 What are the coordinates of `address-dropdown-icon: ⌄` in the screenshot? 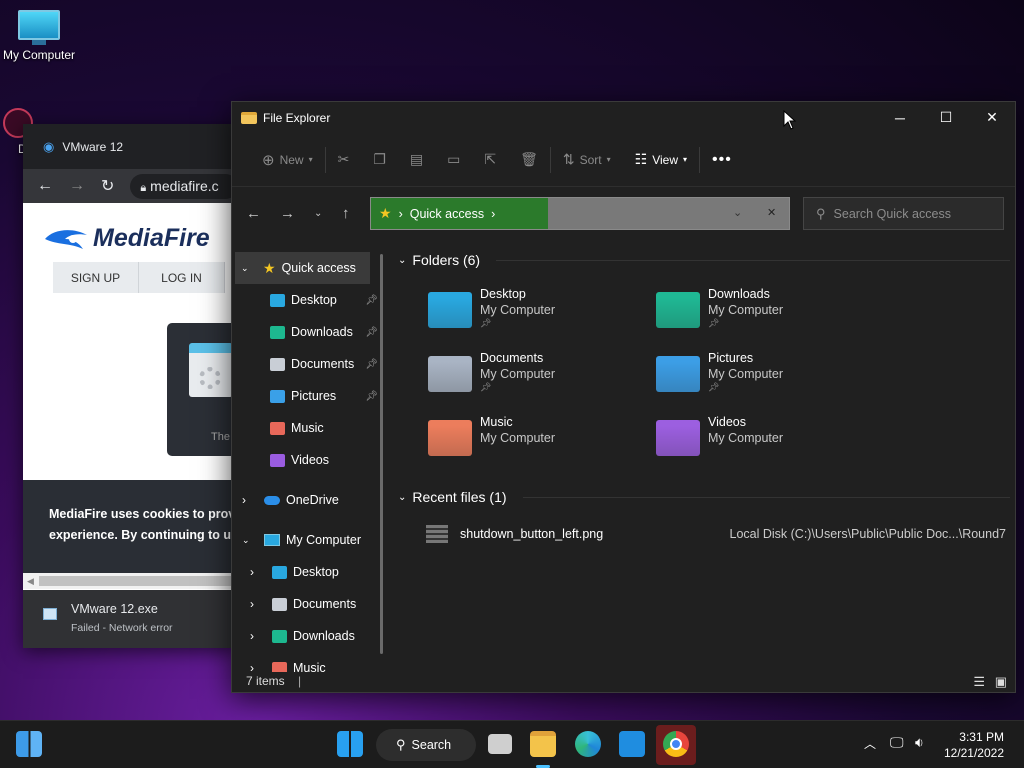 It's located at (737, 212).